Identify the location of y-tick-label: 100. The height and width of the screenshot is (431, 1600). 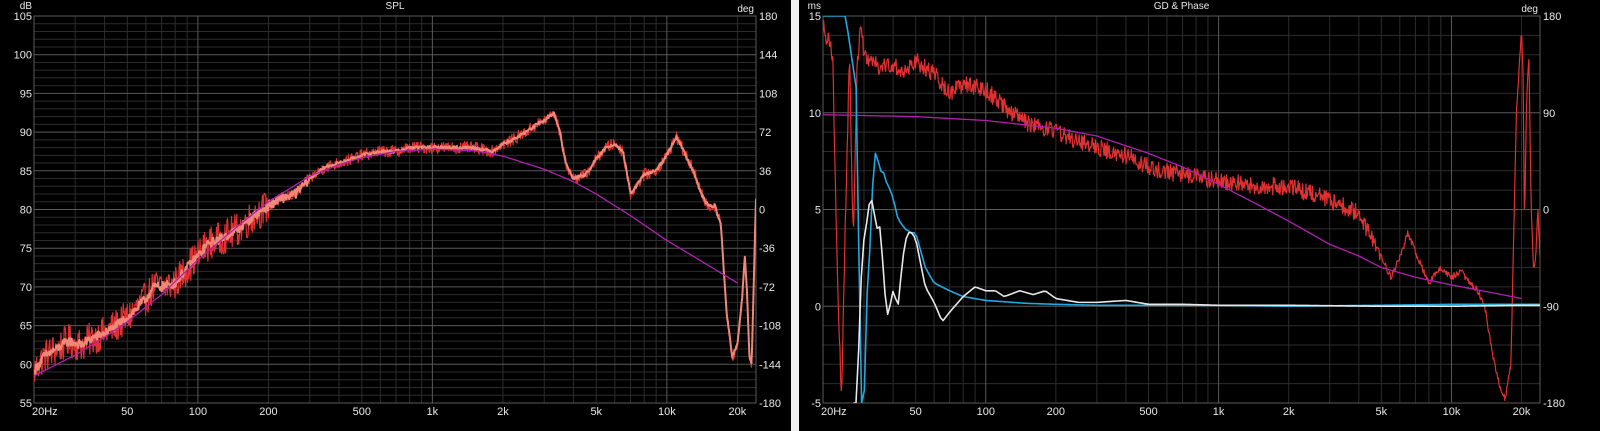
(23, 56).